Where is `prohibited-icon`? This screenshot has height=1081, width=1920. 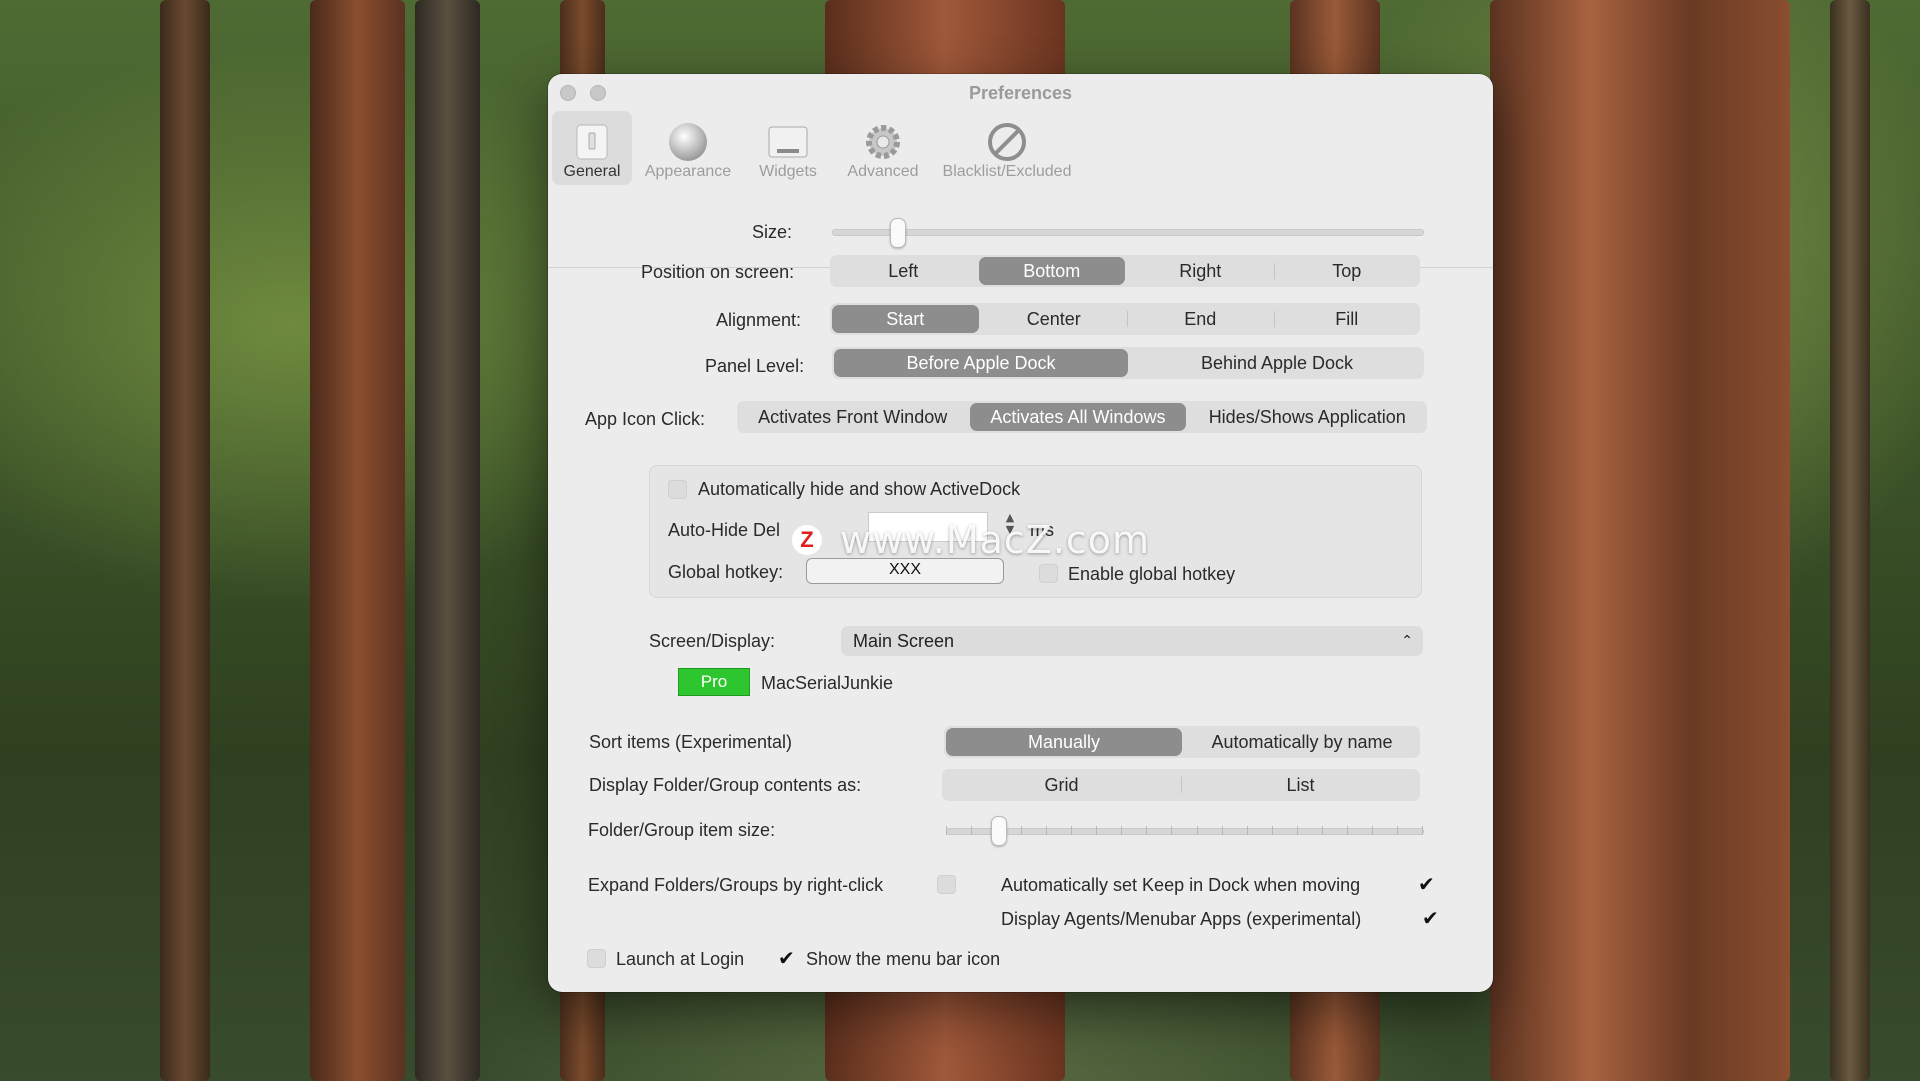
prohibited-icon is located at coordinates (1007, 142).